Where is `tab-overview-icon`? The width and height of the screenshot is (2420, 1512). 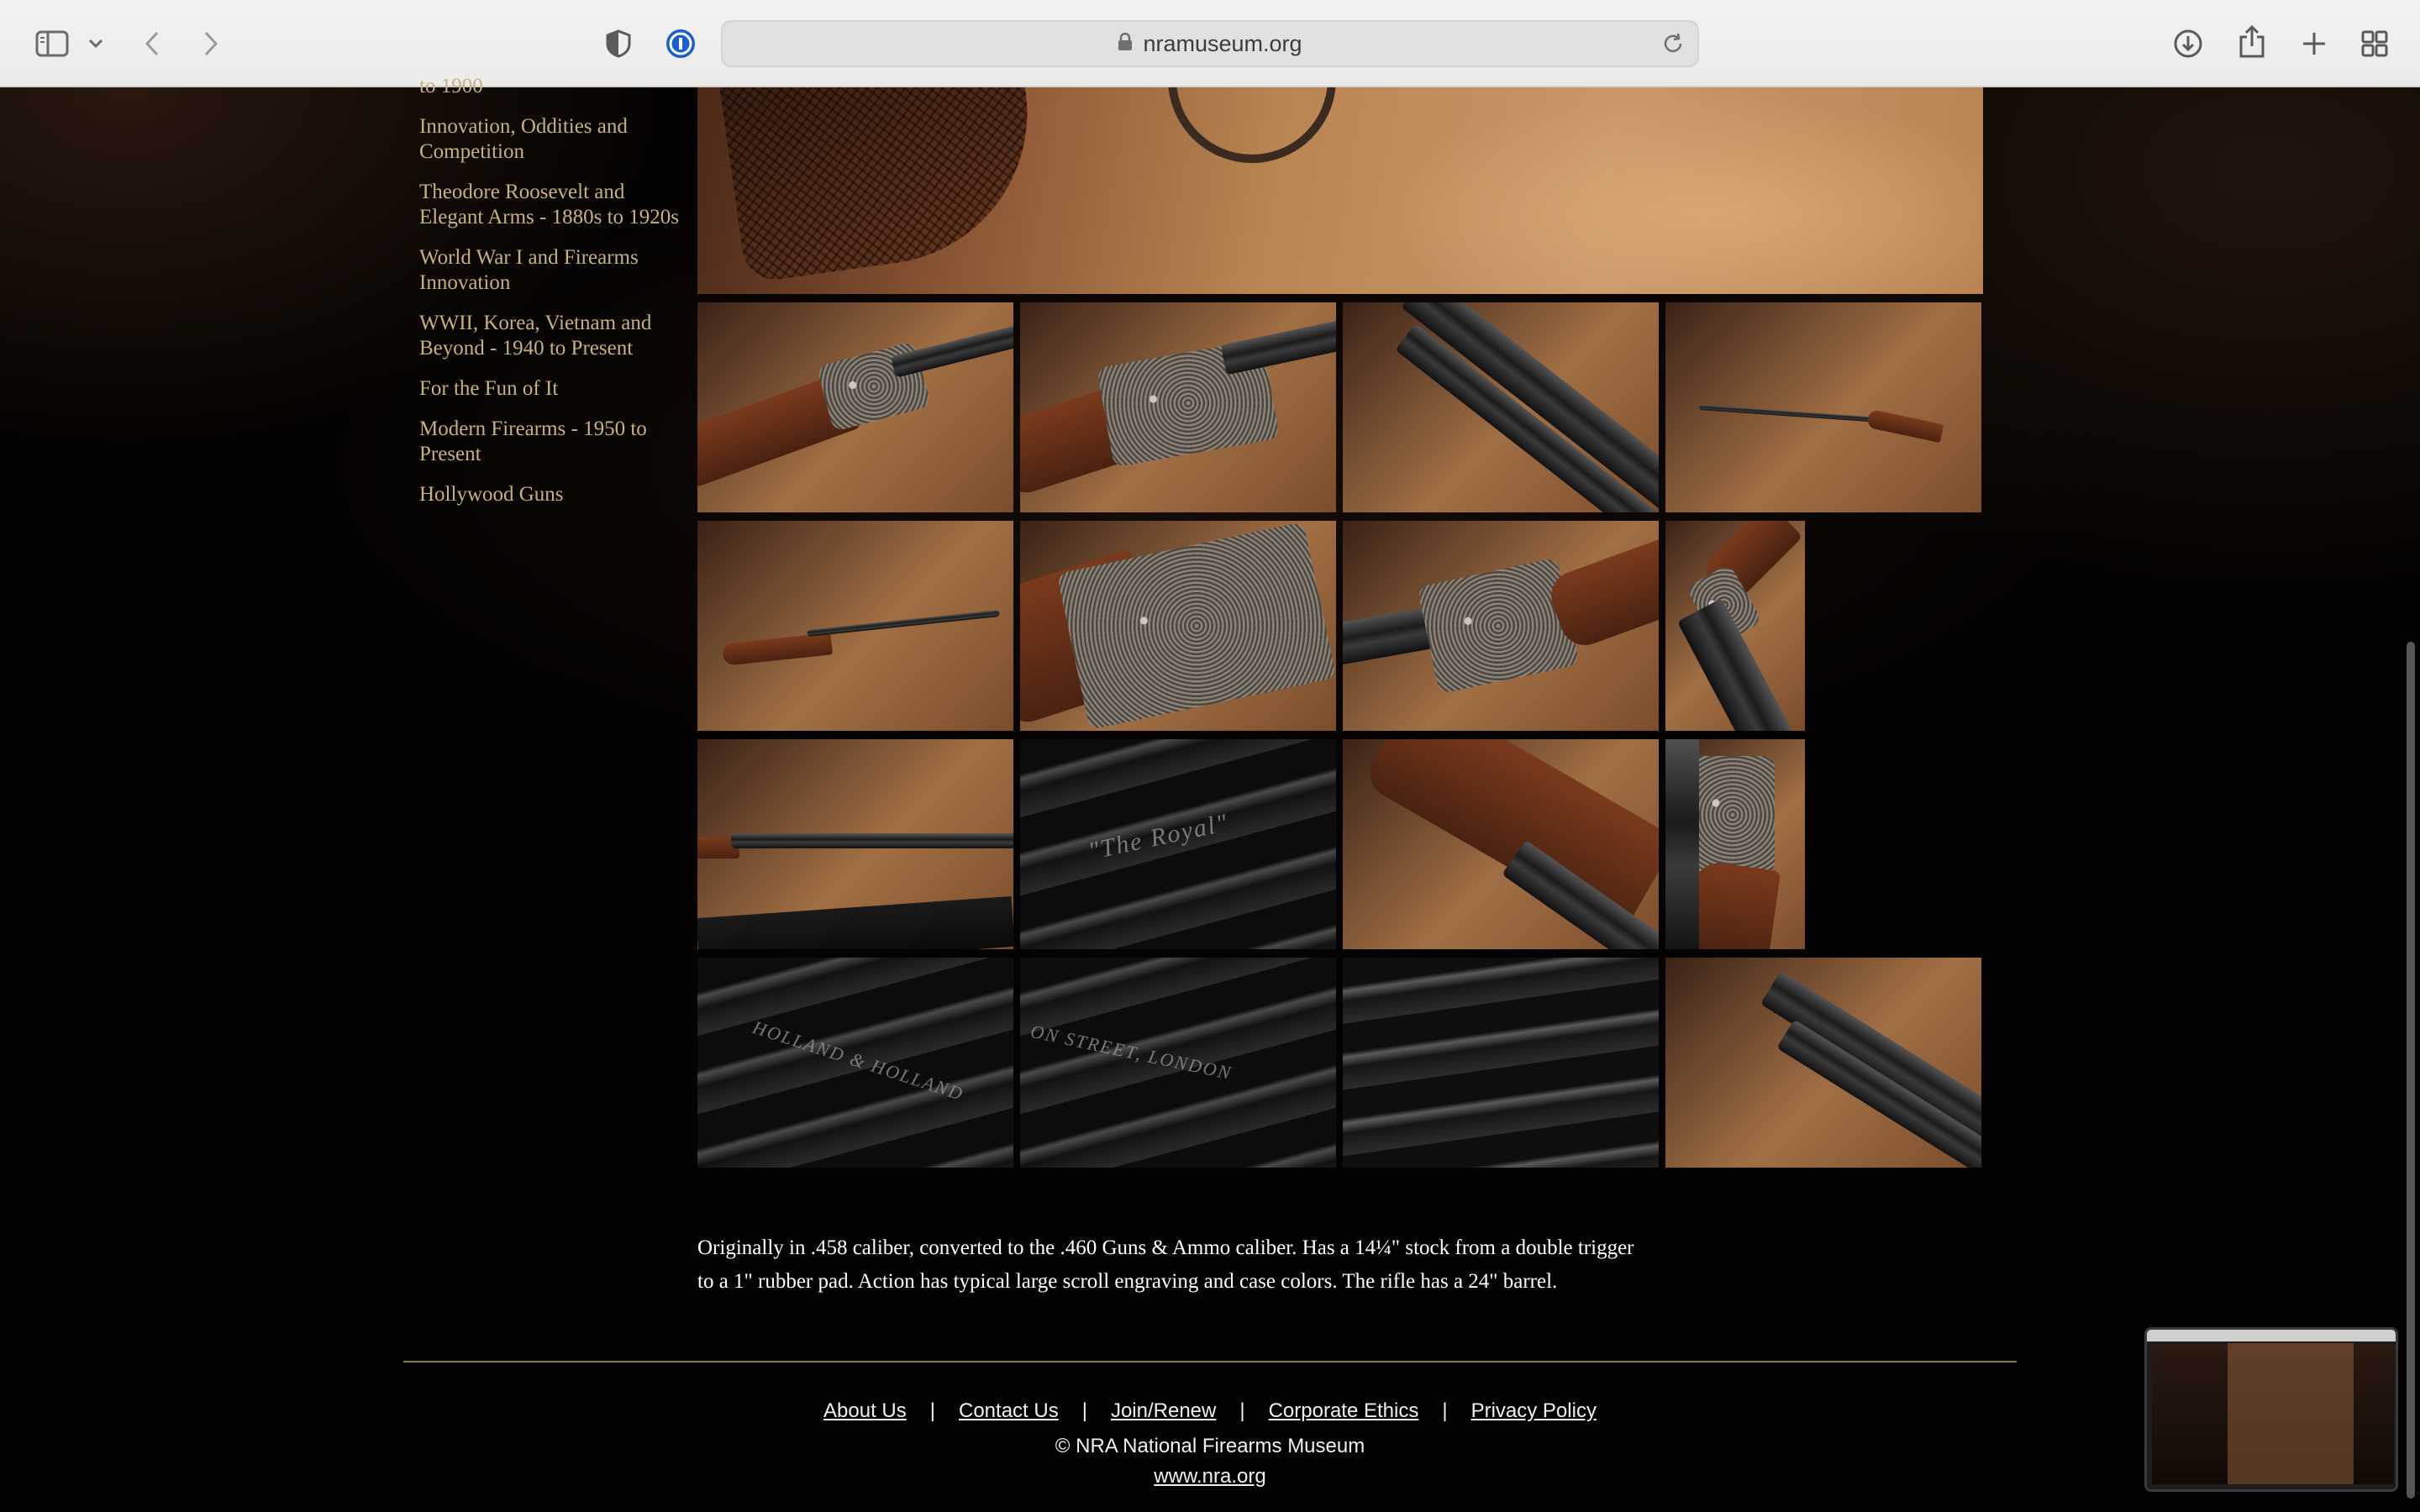
tab-overview-icon is located at coordinates (2374, 43).